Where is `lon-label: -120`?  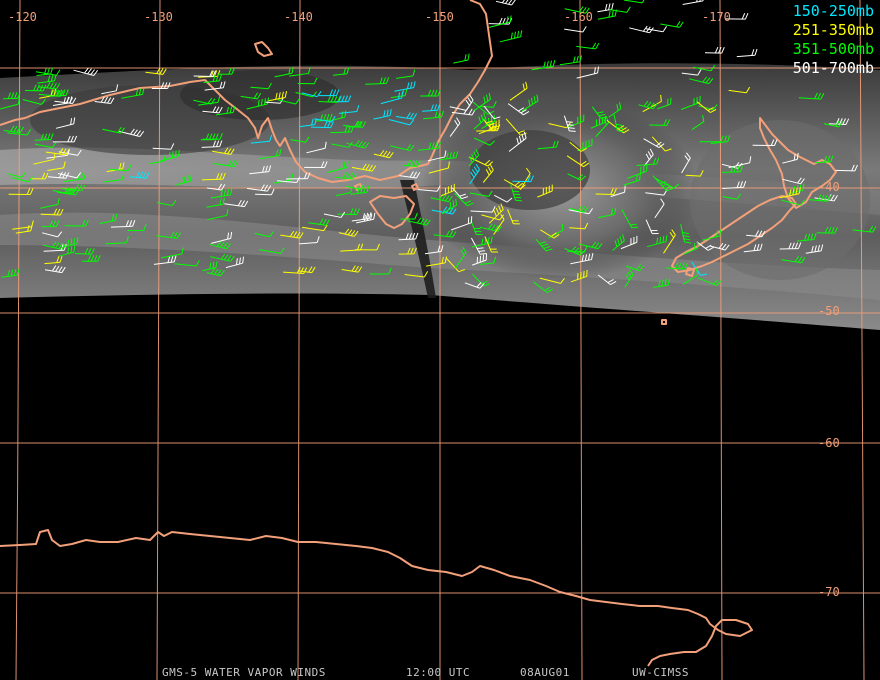 lon-label: -120 is located at coordinates (22, 17).